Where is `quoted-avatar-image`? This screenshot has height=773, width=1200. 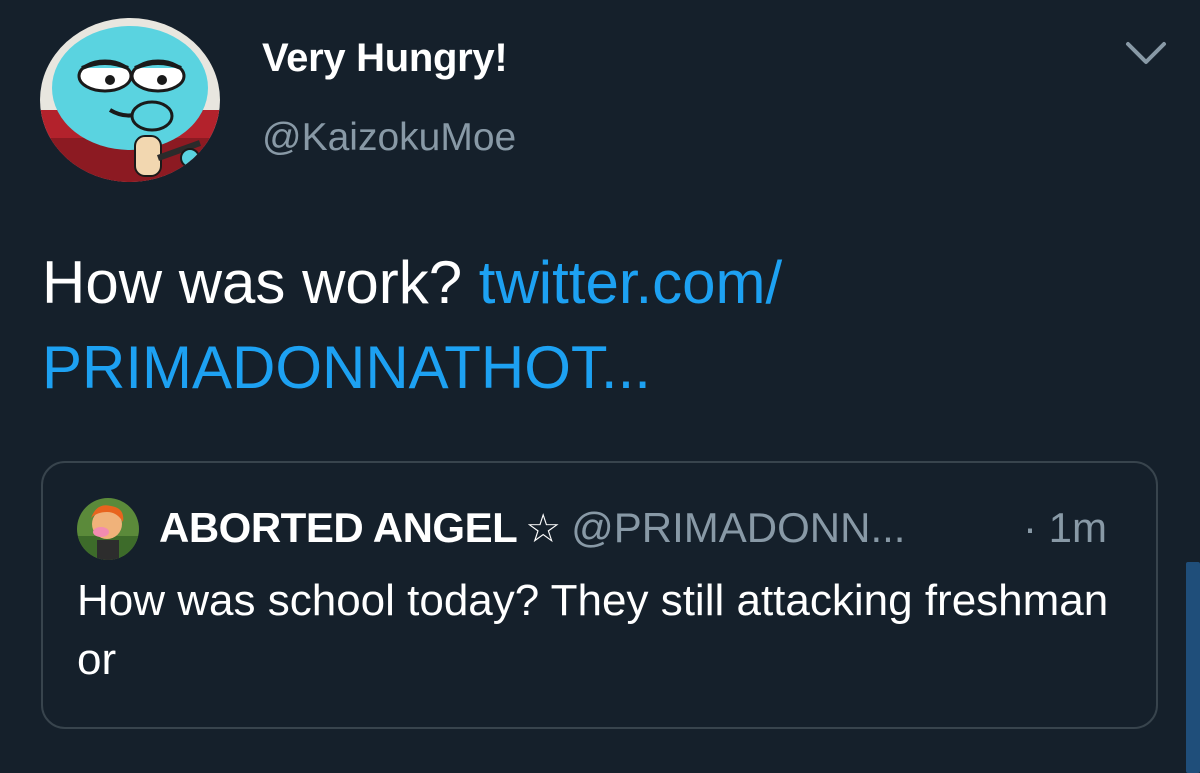
quoted-avatar-image is located at coordinates (108, 529).